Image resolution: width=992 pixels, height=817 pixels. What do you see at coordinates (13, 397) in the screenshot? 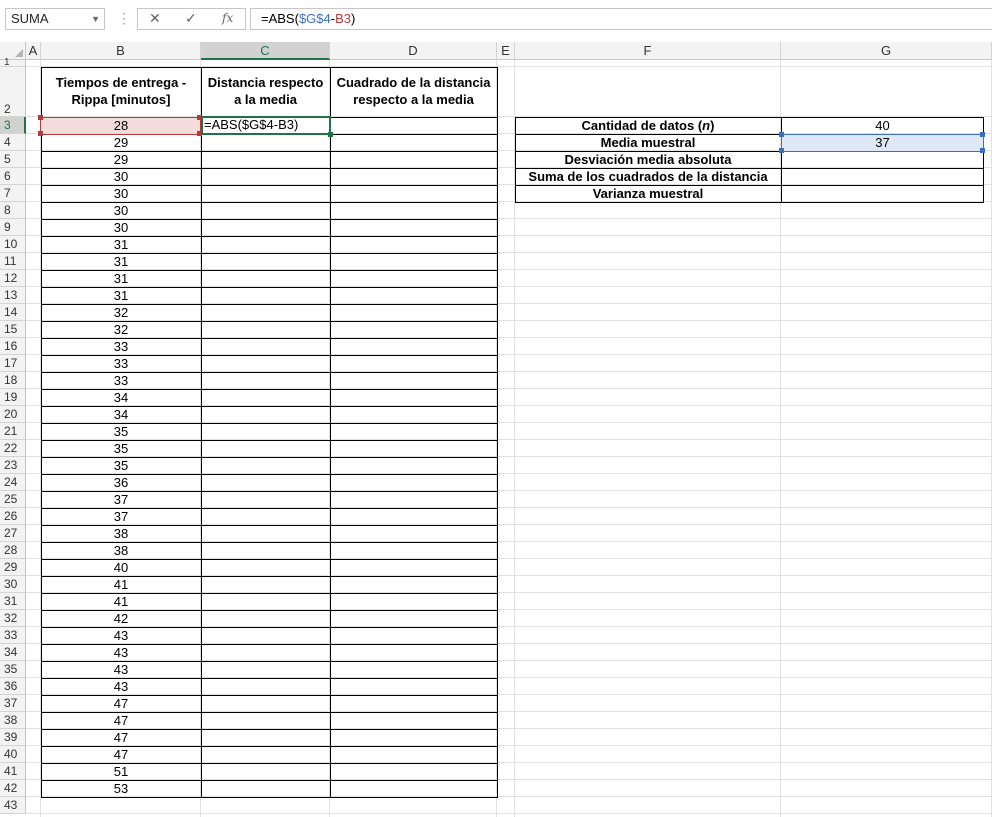
I see `row-header-19: 19` at bounding box center [13, 397].